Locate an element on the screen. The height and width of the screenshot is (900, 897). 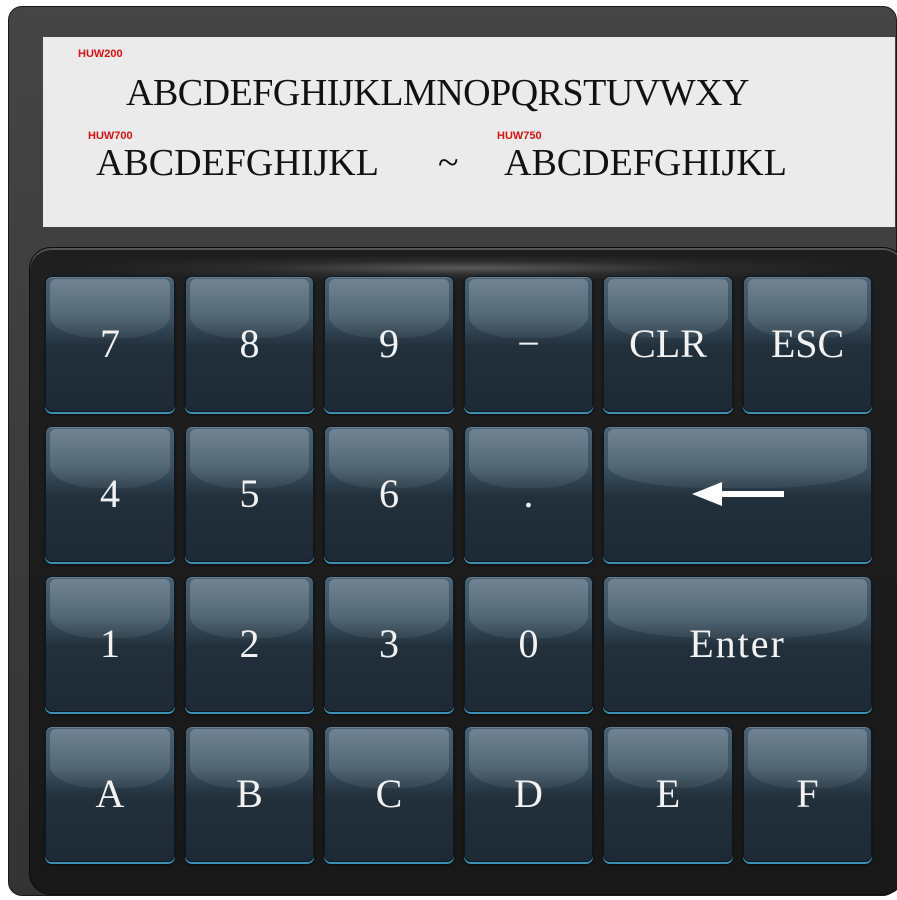
line1-text: ABCDEFGHIJKLMNOPQRSTUVWXY is located at coordinates (437, 93).